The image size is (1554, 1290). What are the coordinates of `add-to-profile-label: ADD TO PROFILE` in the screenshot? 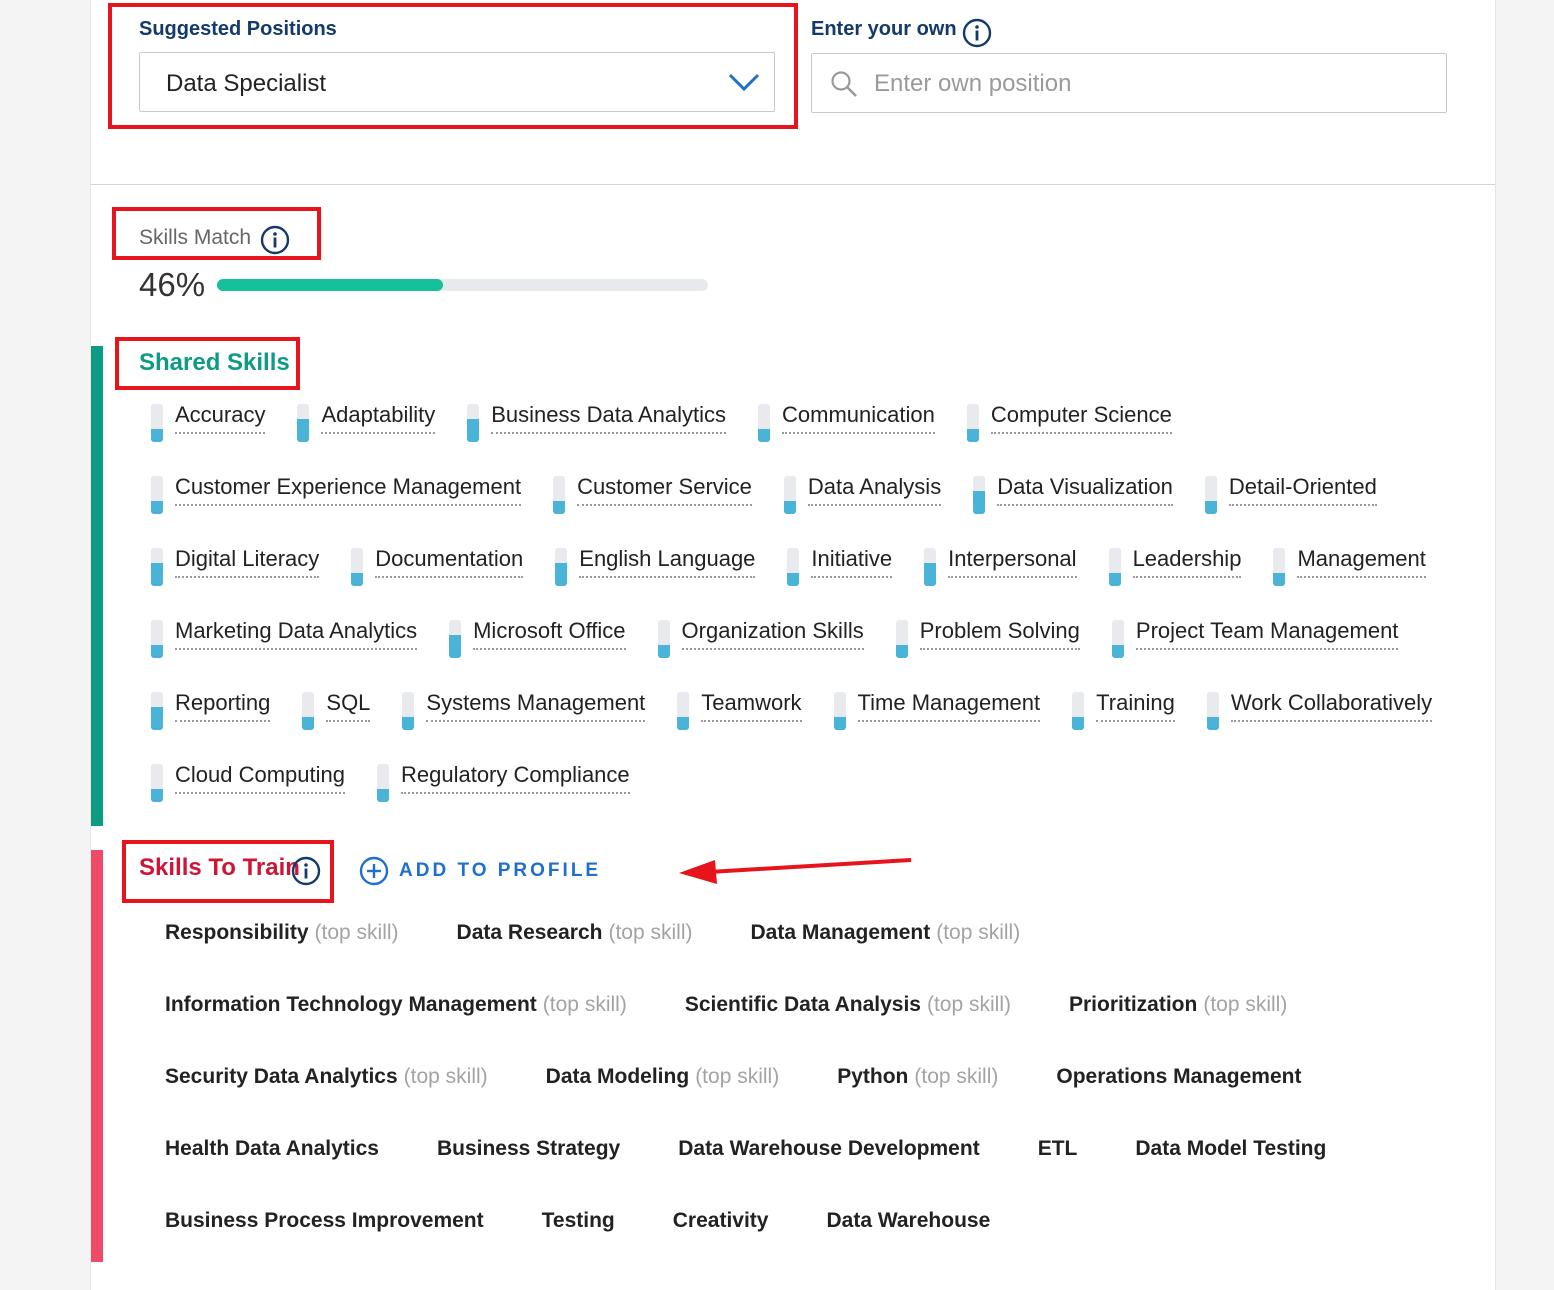 It's located at (500, 870).